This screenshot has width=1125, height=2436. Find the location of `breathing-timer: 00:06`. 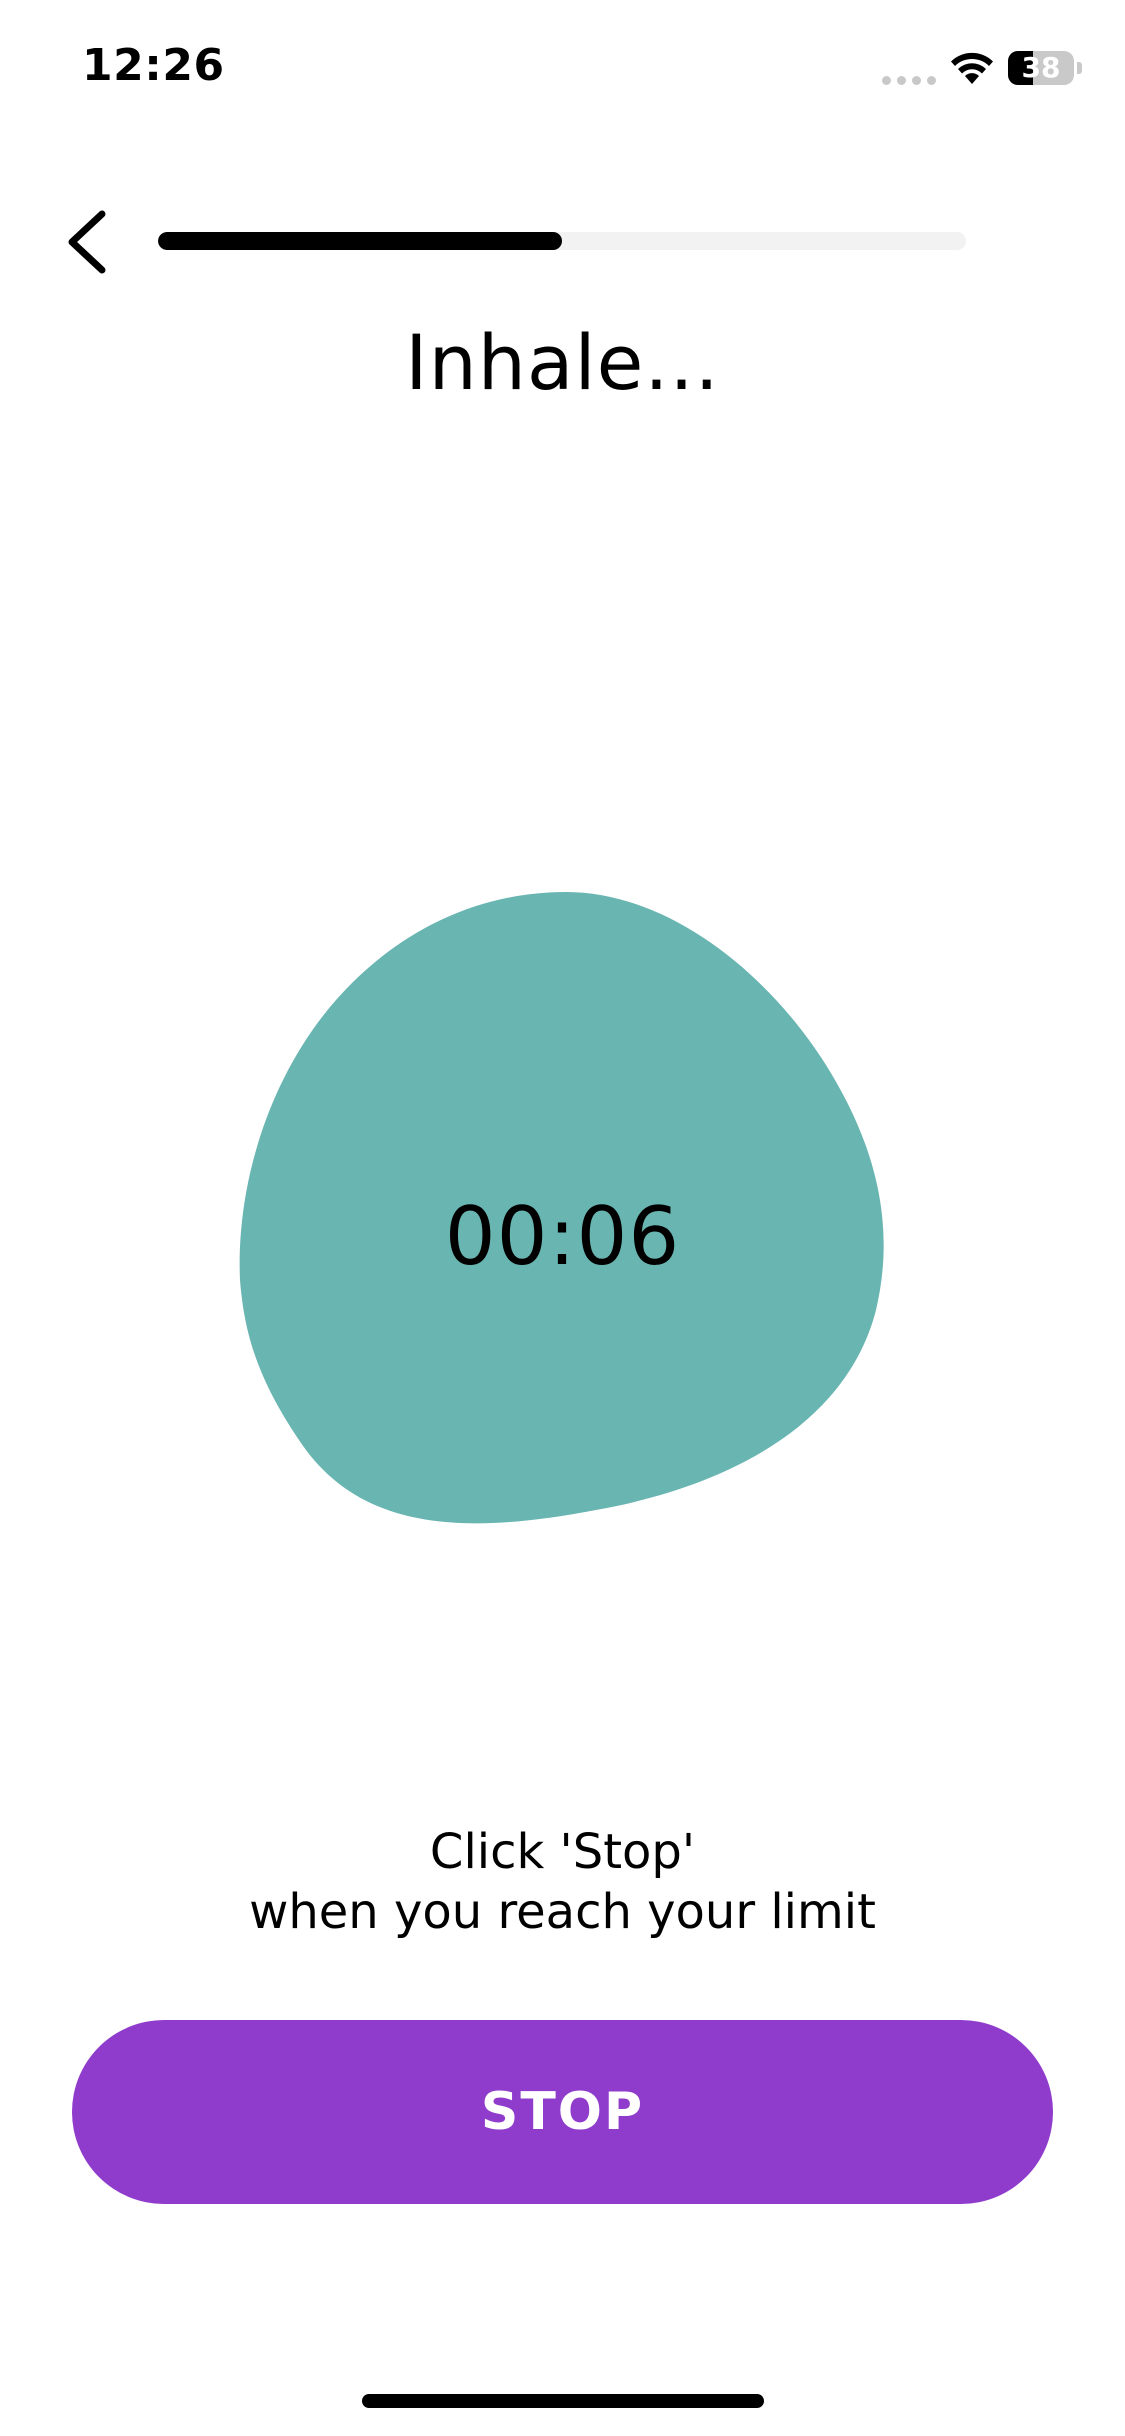

breathing-timer: 00:06 is located at coordinates (562, 1236).